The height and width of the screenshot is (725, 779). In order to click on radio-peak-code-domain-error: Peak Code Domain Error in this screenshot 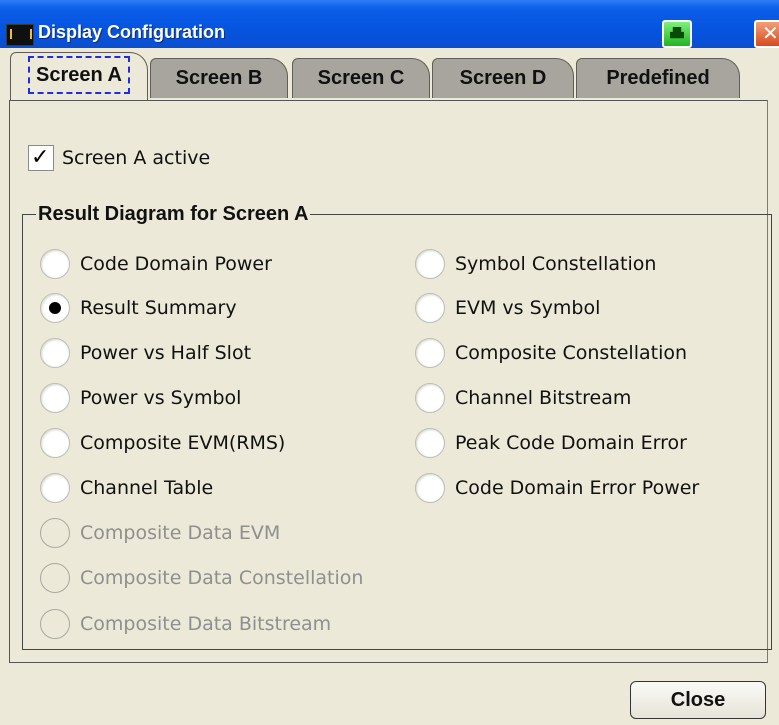, I will do `click(551, 443)`.